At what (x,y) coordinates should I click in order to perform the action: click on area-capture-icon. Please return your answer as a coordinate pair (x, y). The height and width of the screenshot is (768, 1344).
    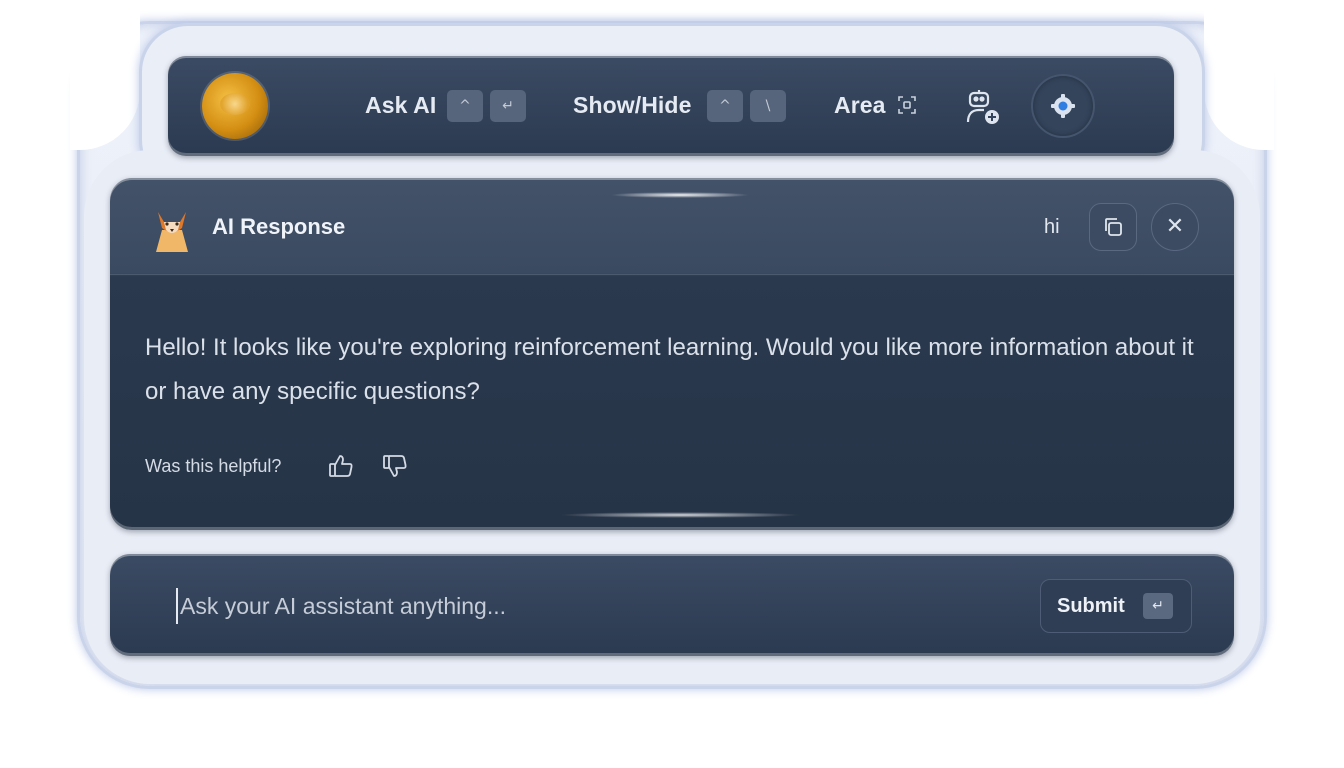
    Looking at the image, I should click on (907, 105).